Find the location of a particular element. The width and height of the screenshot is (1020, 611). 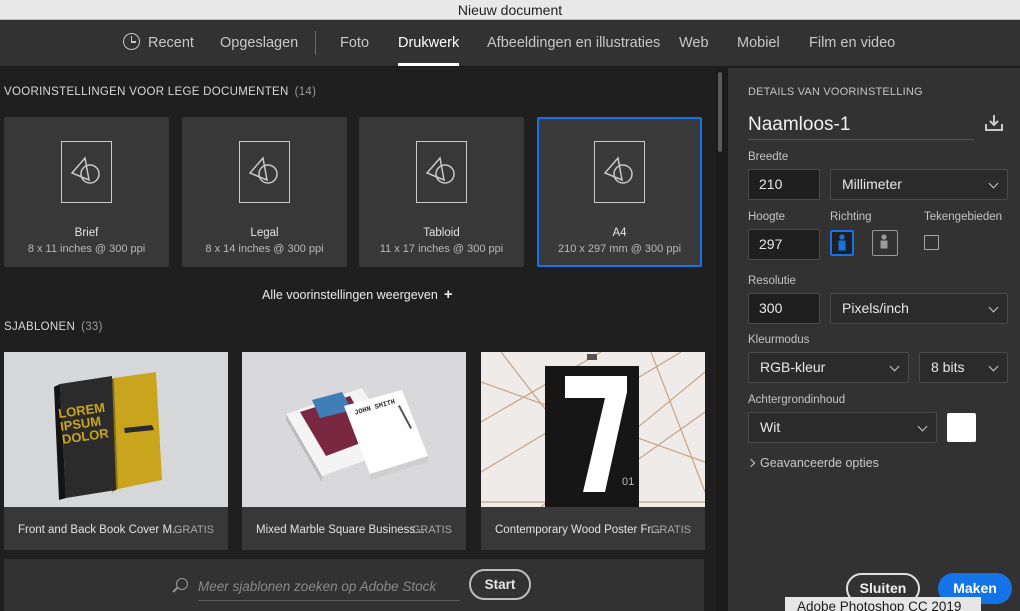

preset-size: 8 x 14 inches @ 300 ppi is located at coordinates (264, 249).